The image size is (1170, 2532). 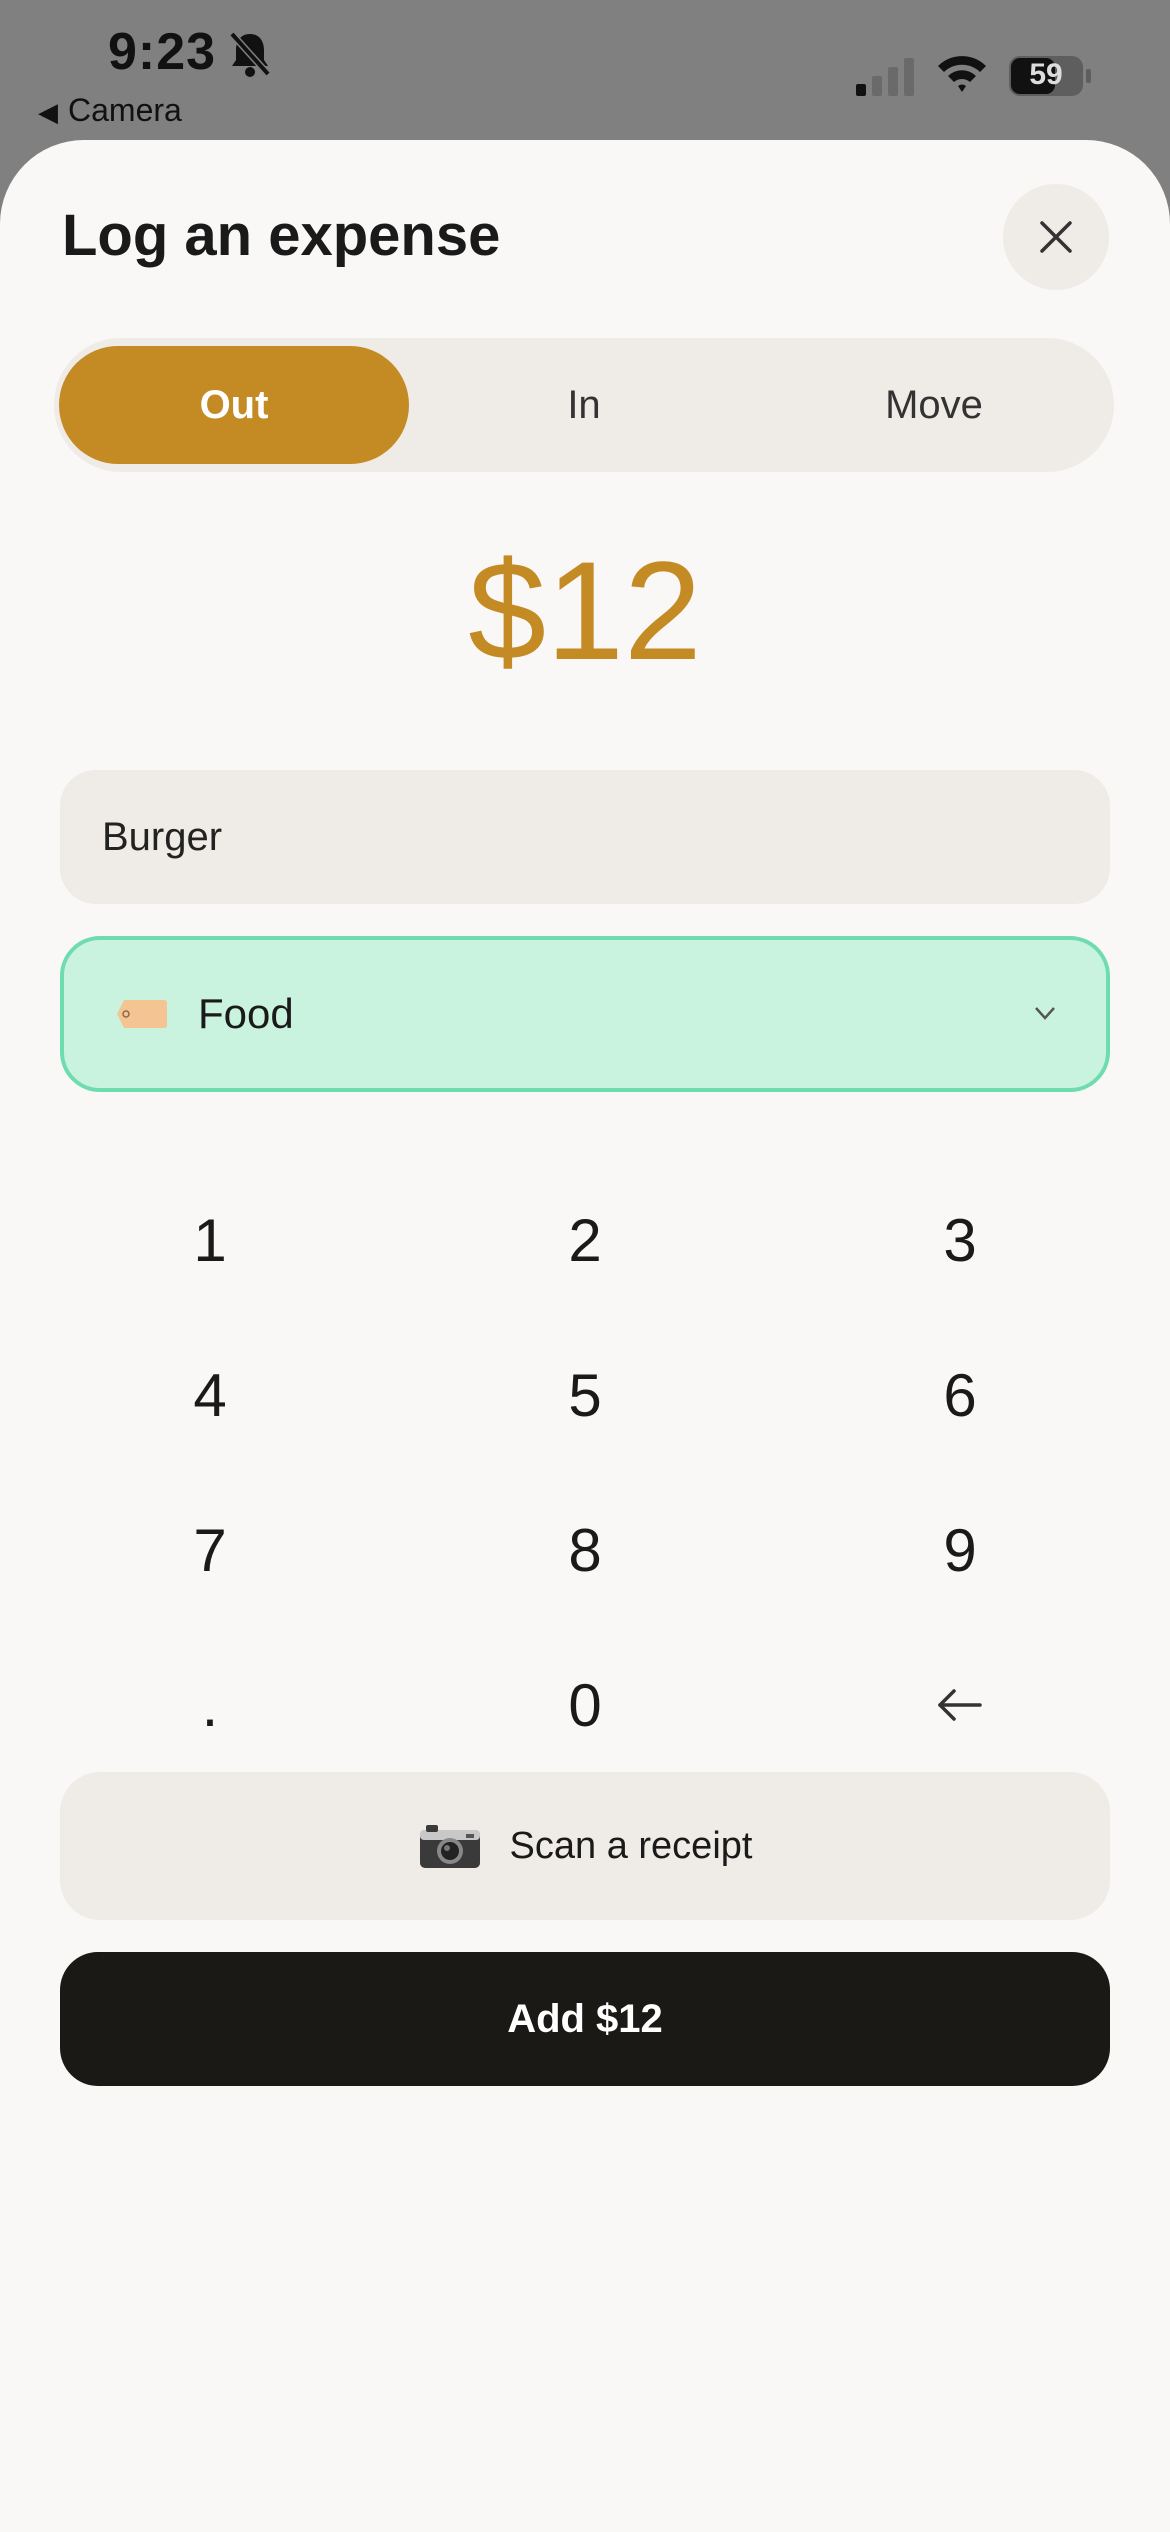 What do you see at coordinates (48, 112) in the screenshot?
I see `back-arrow-icon: ◀` at bounding box center [48, 112].